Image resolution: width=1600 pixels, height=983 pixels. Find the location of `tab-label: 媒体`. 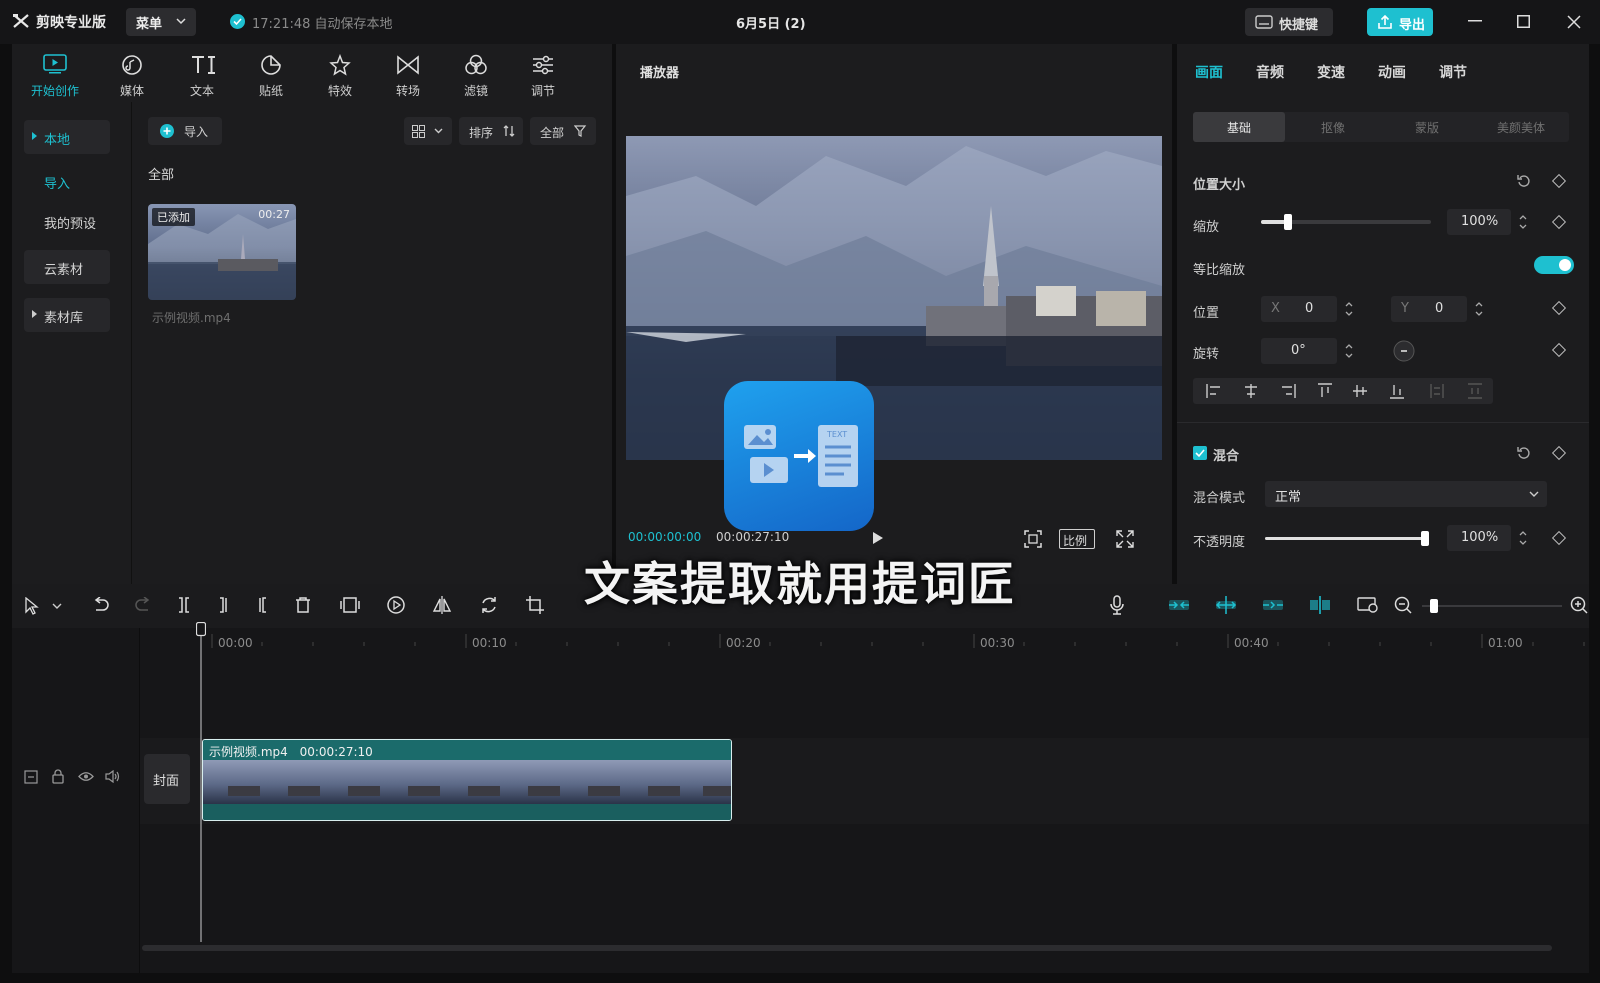

tab-label: 媒体 is located at coordinates (131, 91).